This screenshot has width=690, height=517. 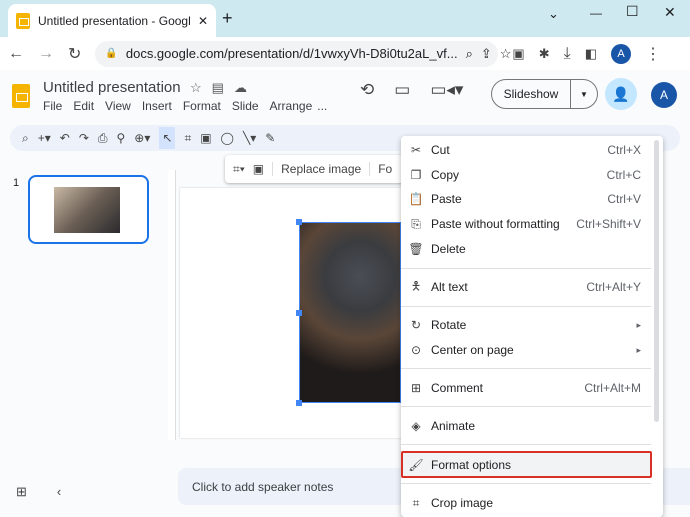 I want to click on tab-title: Untitled presentation - Google S, so click(x=114, y=20).